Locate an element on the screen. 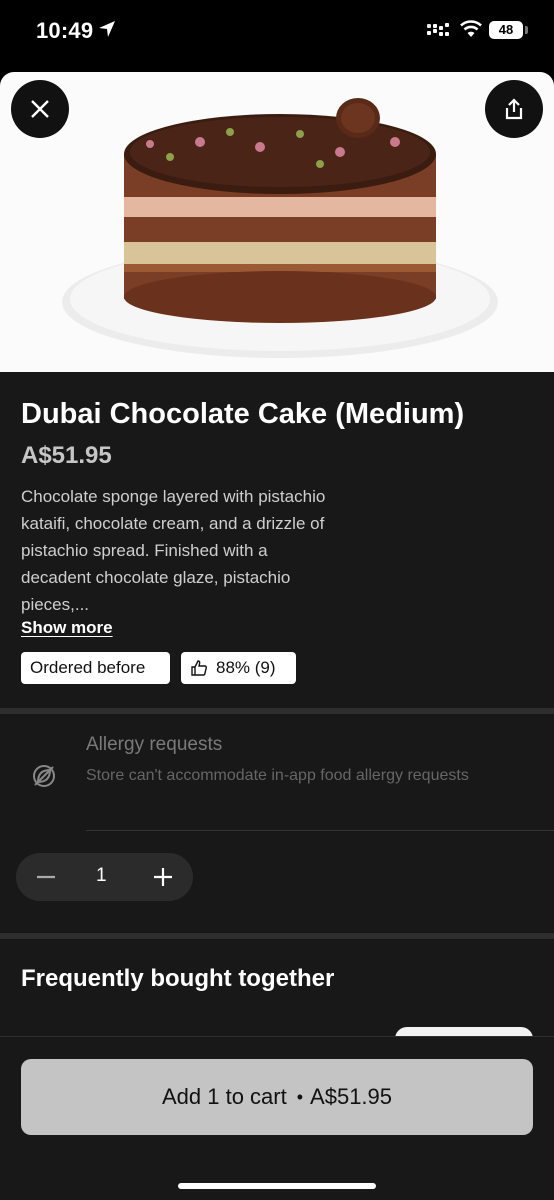  minus-icon is located at coordinates (46, 877).